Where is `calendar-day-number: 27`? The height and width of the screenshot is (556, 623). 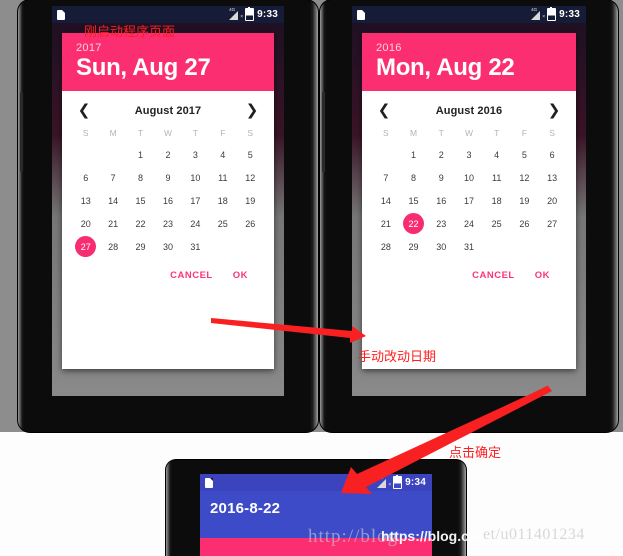
calendar-day-number: 27 is located at coordinates (552, 223).